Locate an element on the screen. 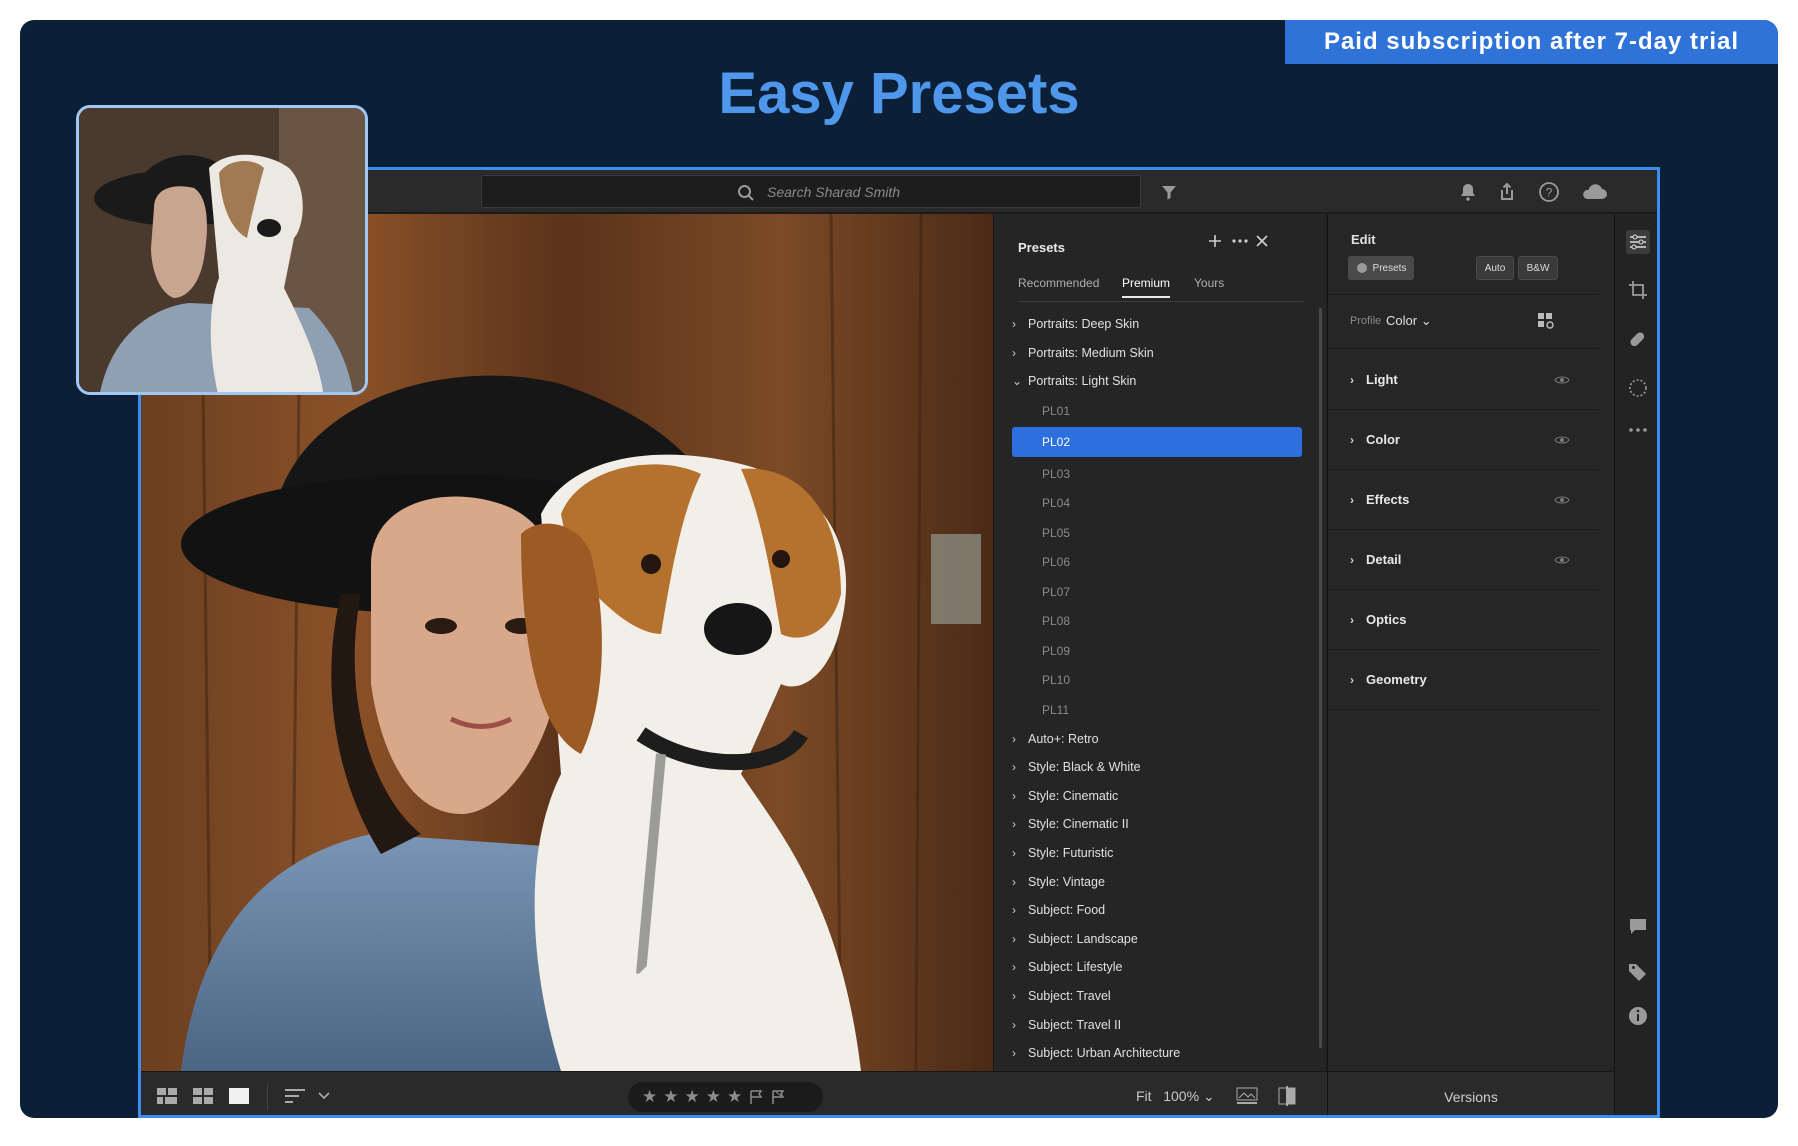  trial-banner: Paid subscription after 7-day trial is located at coordinates (1531, 42).